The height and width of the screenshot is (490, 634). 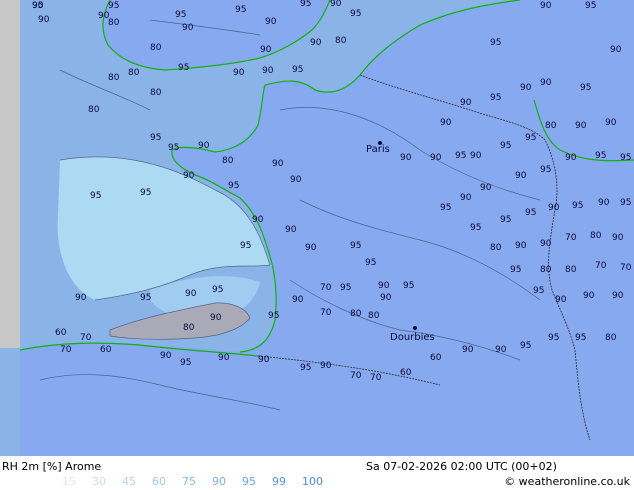 I want to click on legend-value: 45, so click(x=129, y=481).